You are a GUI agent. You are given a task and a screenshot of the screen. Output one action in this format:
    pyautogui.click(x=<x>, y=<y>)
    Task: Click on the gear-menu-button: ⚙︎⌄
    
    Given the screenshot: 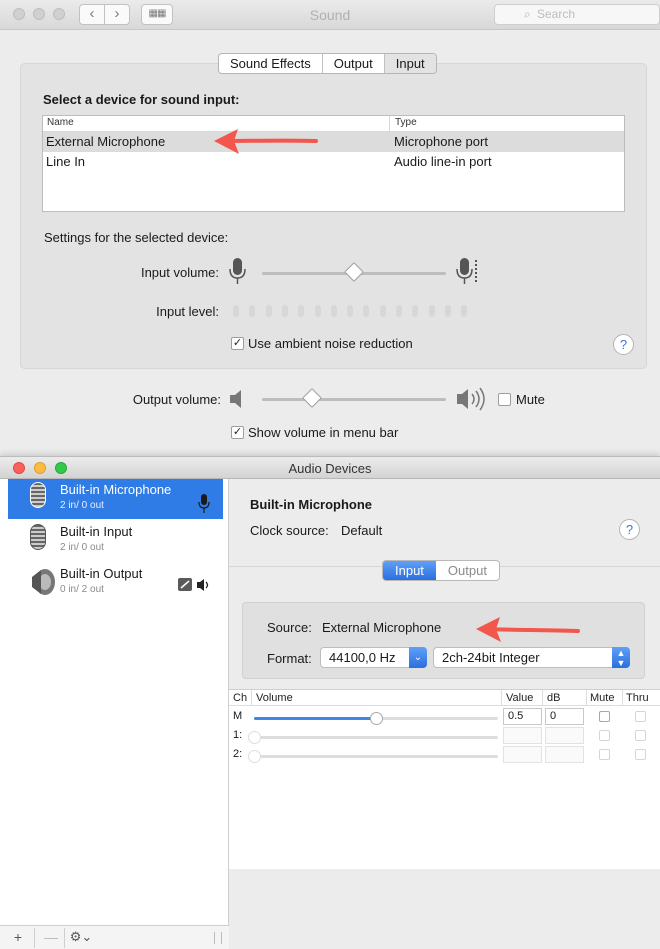 What is the action you would take?
    pyautogui.click(x=81, y=938)
    